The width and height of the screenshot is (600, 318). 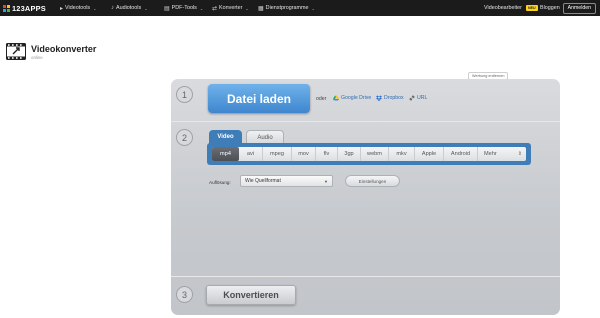 I want to click on url-link: URL, so click(x=418, y=98).